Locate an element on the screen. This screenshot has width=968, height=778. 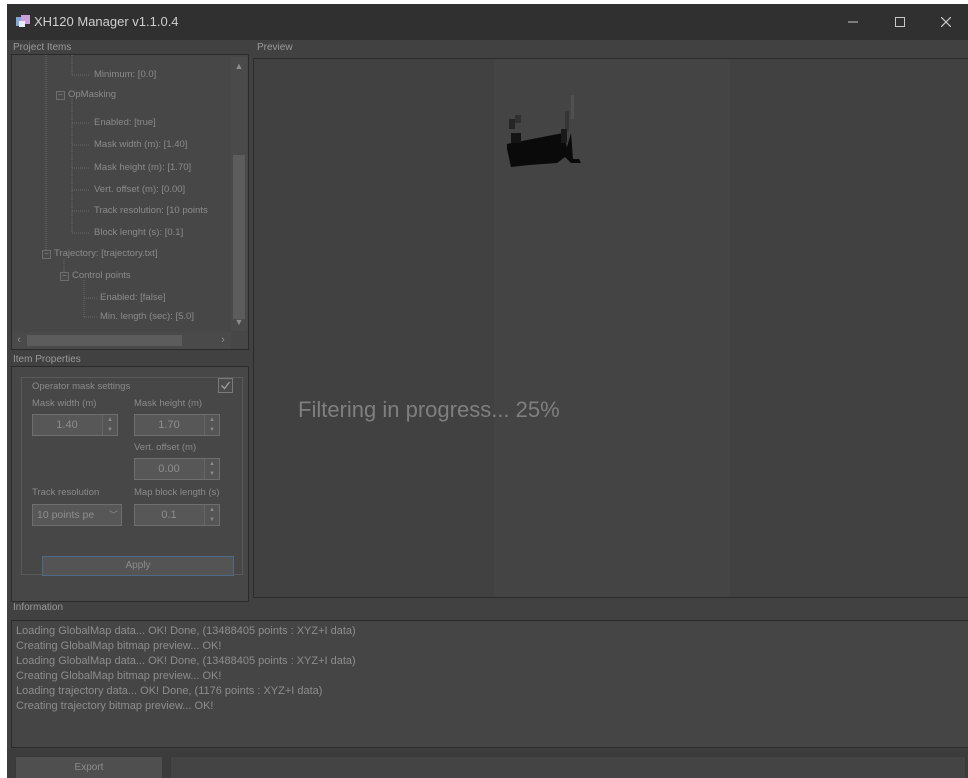
track-resolution-value: 10 points pe is located at coordinates (66, 515).